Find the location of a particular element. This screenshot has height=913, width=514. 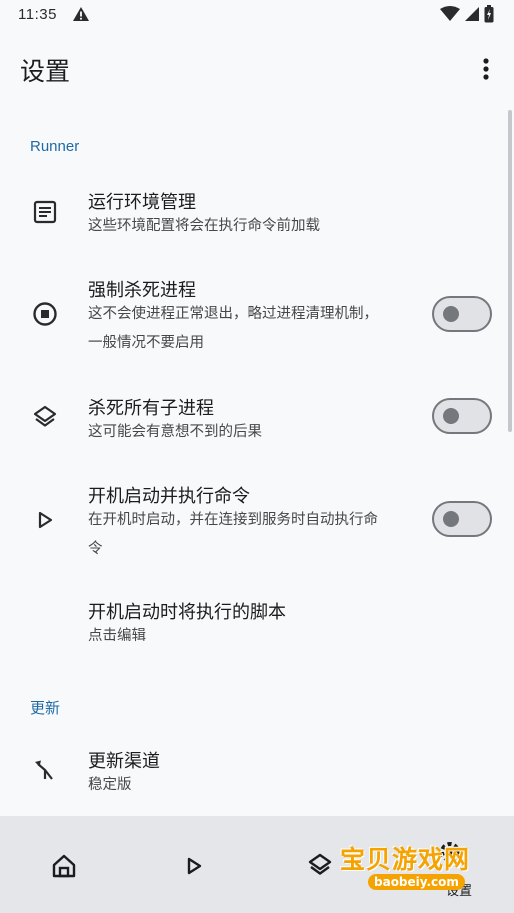

status-bar: 11:35 is located at coordinates (257, 16).